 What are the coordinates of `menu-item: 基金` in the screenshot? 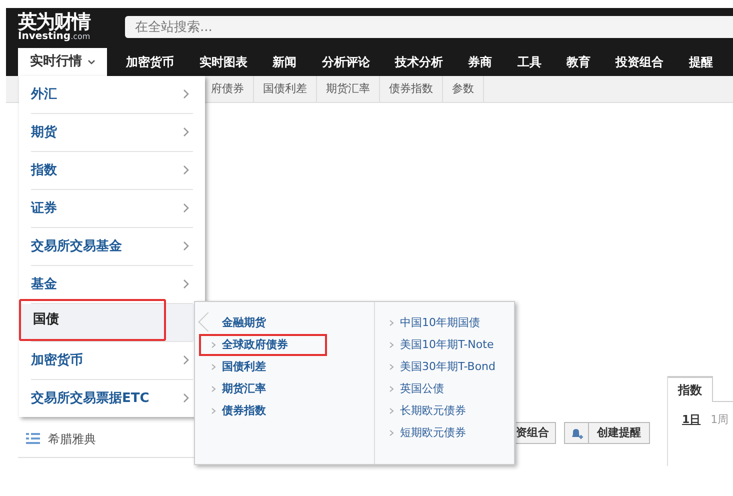 It's located at (44, 284).